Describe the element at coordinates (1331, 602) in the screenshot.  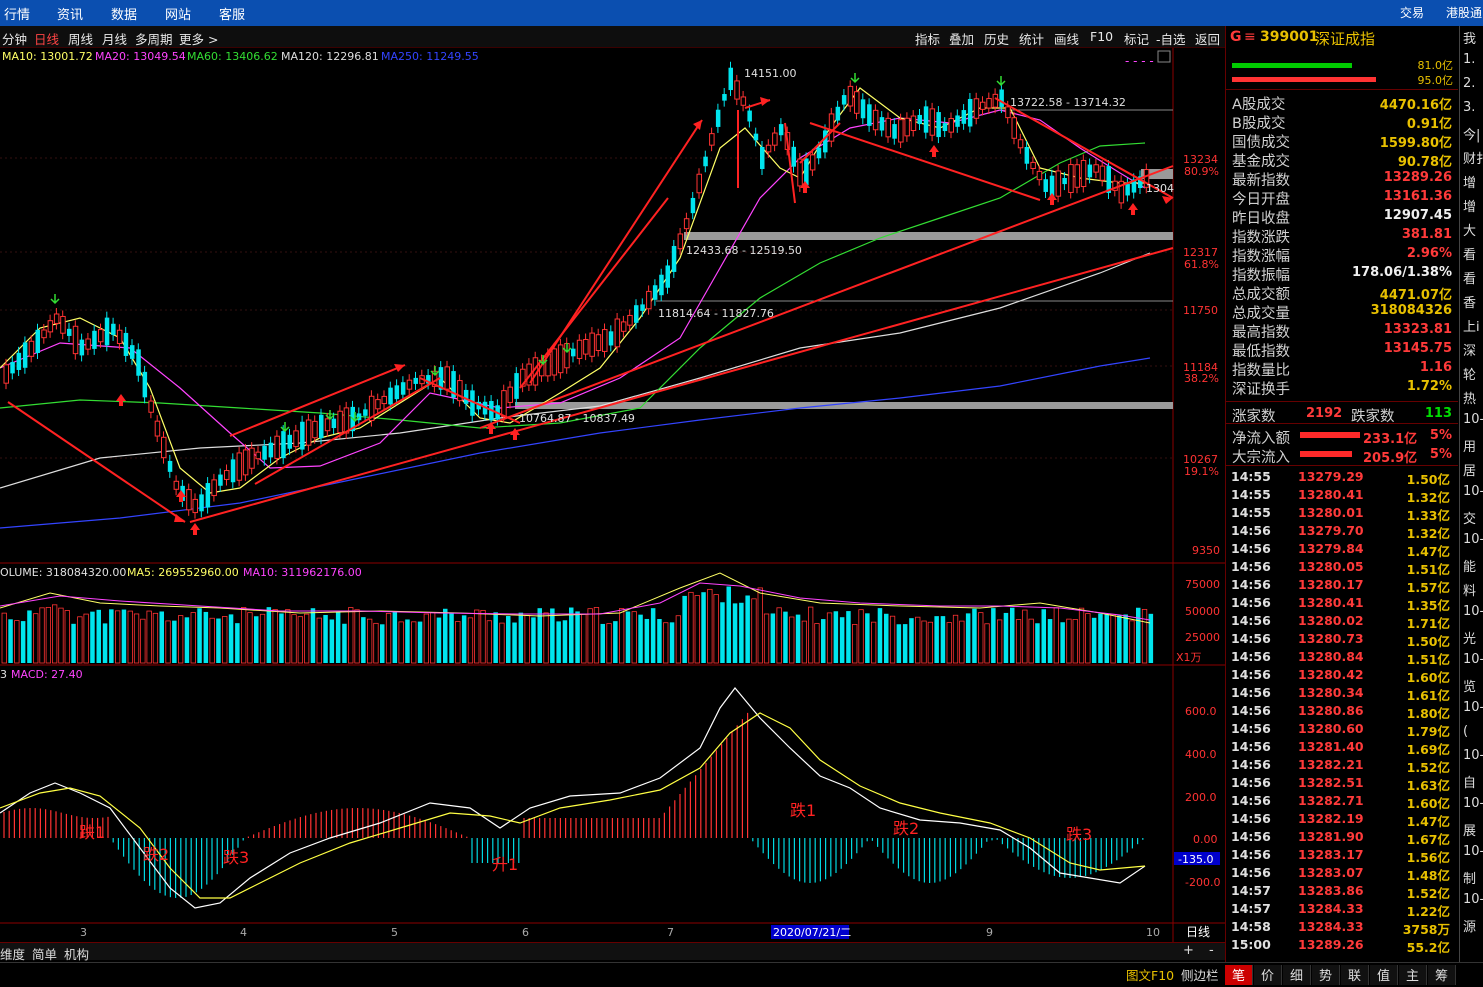
I see `tick-price: 13280.41` at that location.